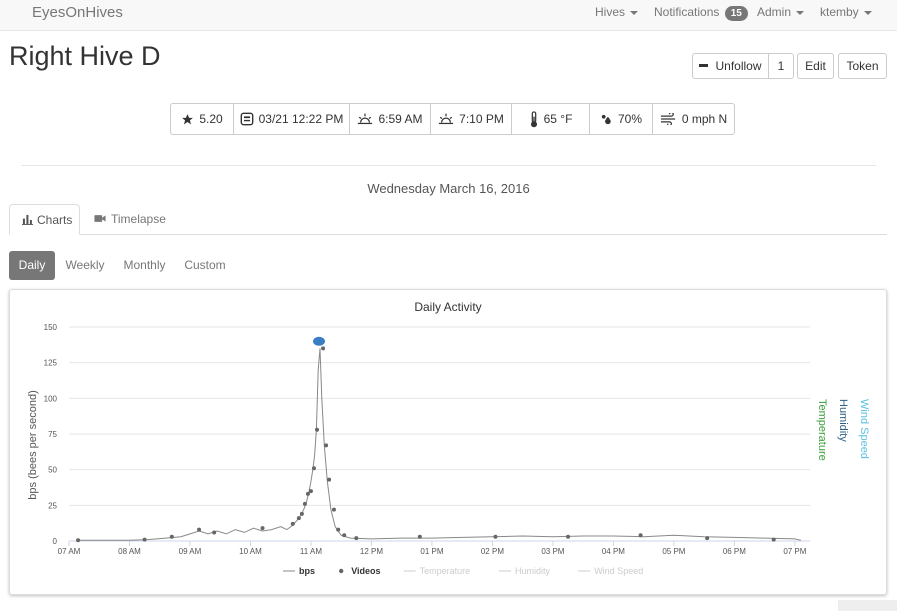  What do you see at coordinates (307, 571) in the screenshot?
I see `legend-label: bps` at bounding box center [307, 571].